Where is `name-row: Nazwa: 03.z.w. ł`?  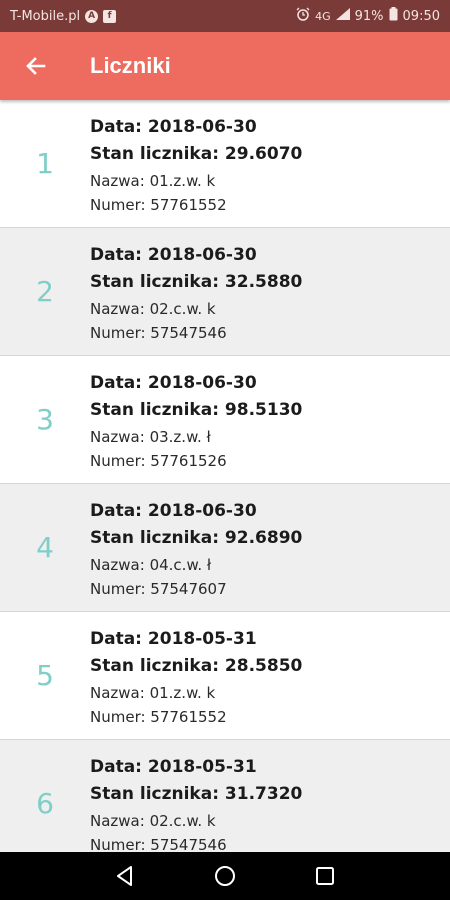
name-row: Nazwa: 03.z.w. ł is located at coordinates (150, 437).